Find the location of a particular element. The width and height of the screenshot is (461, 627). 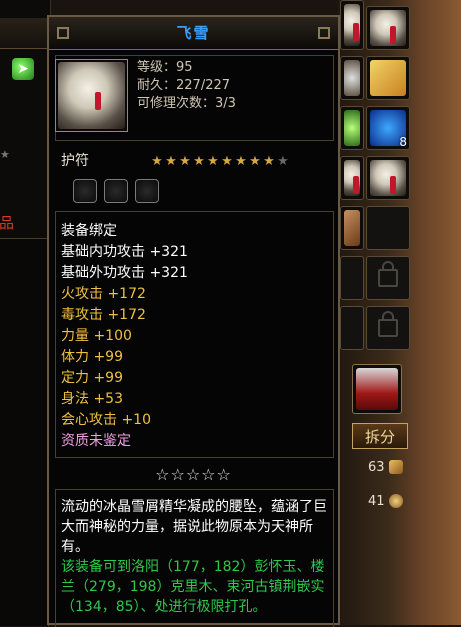

item-durability: 耐久：227/227 is located at coordinates (184, 85).